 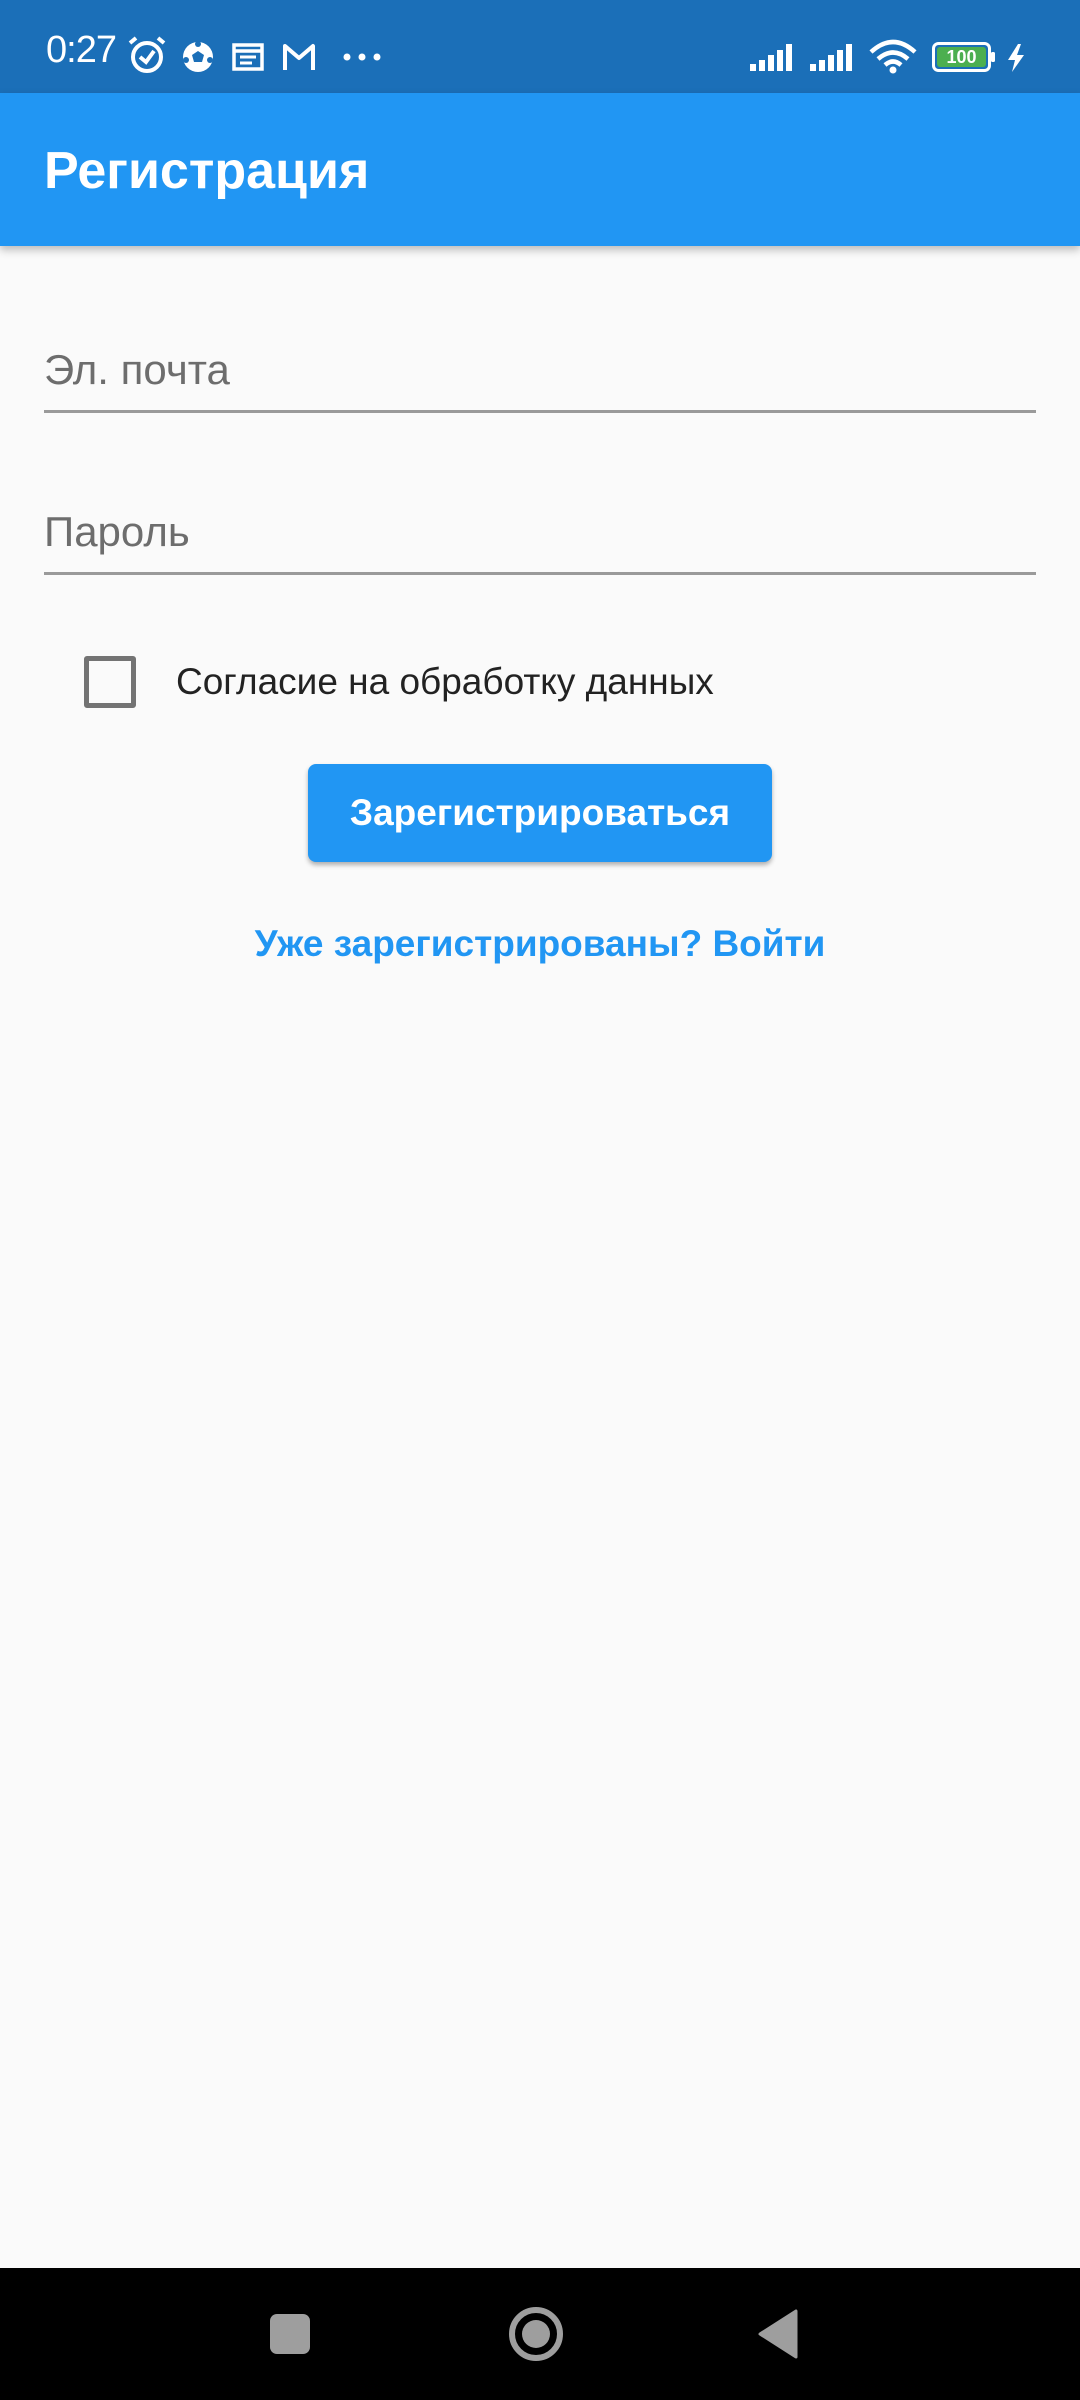 I want to click on status-bar: 0:27 100, so click(x=540, y=46).